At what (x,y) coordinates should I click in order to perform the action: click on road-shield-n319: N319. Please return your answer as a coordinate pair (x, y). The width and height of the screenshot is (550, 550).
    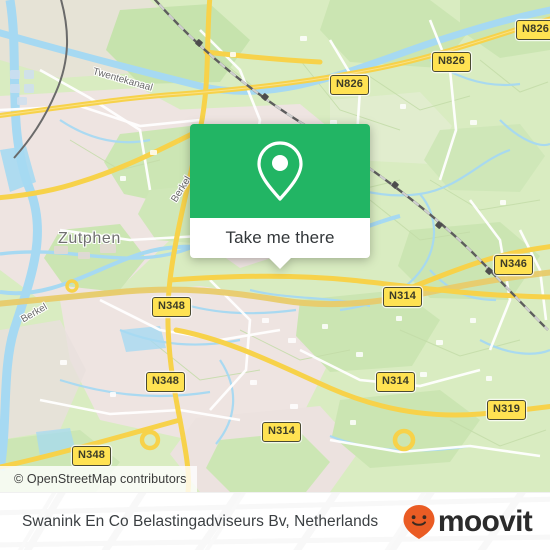
    Looking at the image, I should click on (507, 410).